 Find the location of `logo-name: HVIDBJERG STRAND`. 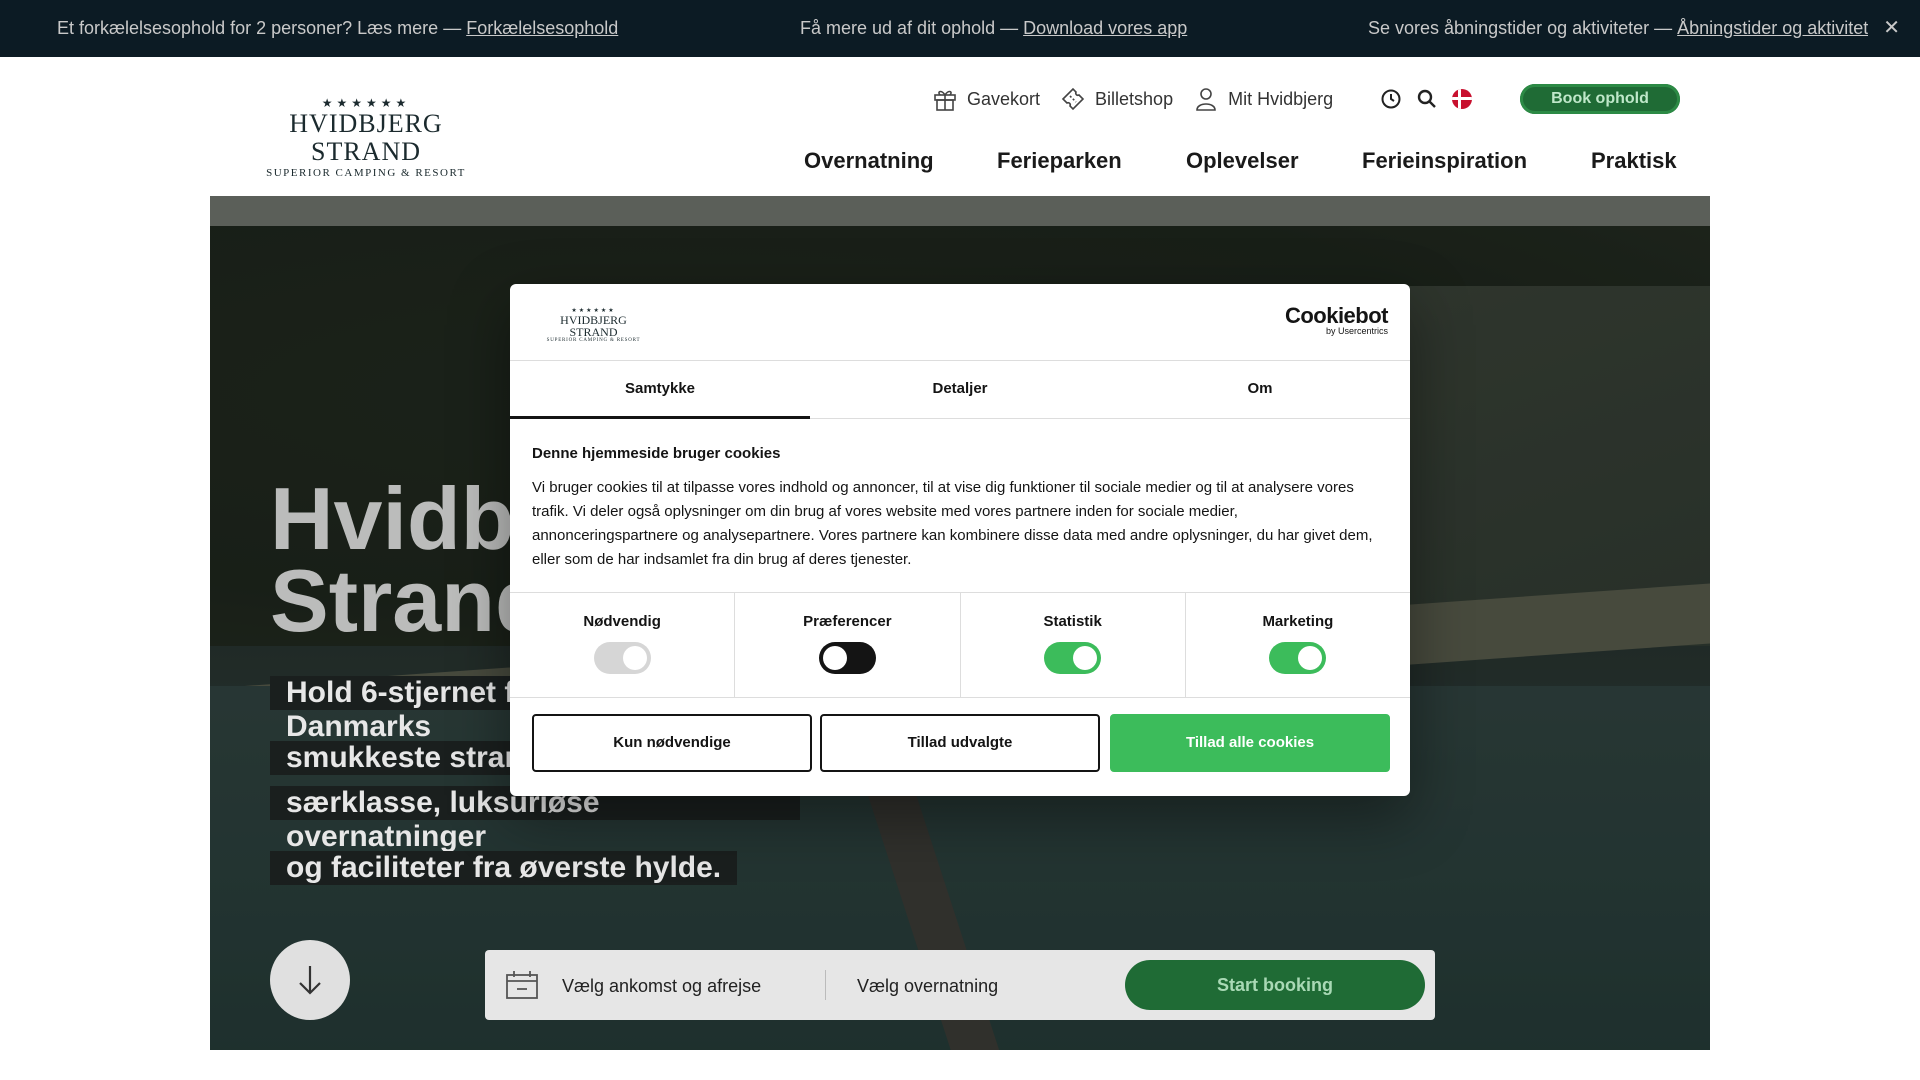

logo-name: HVIDBJERG STRAND is located at coordinates (366, 137).